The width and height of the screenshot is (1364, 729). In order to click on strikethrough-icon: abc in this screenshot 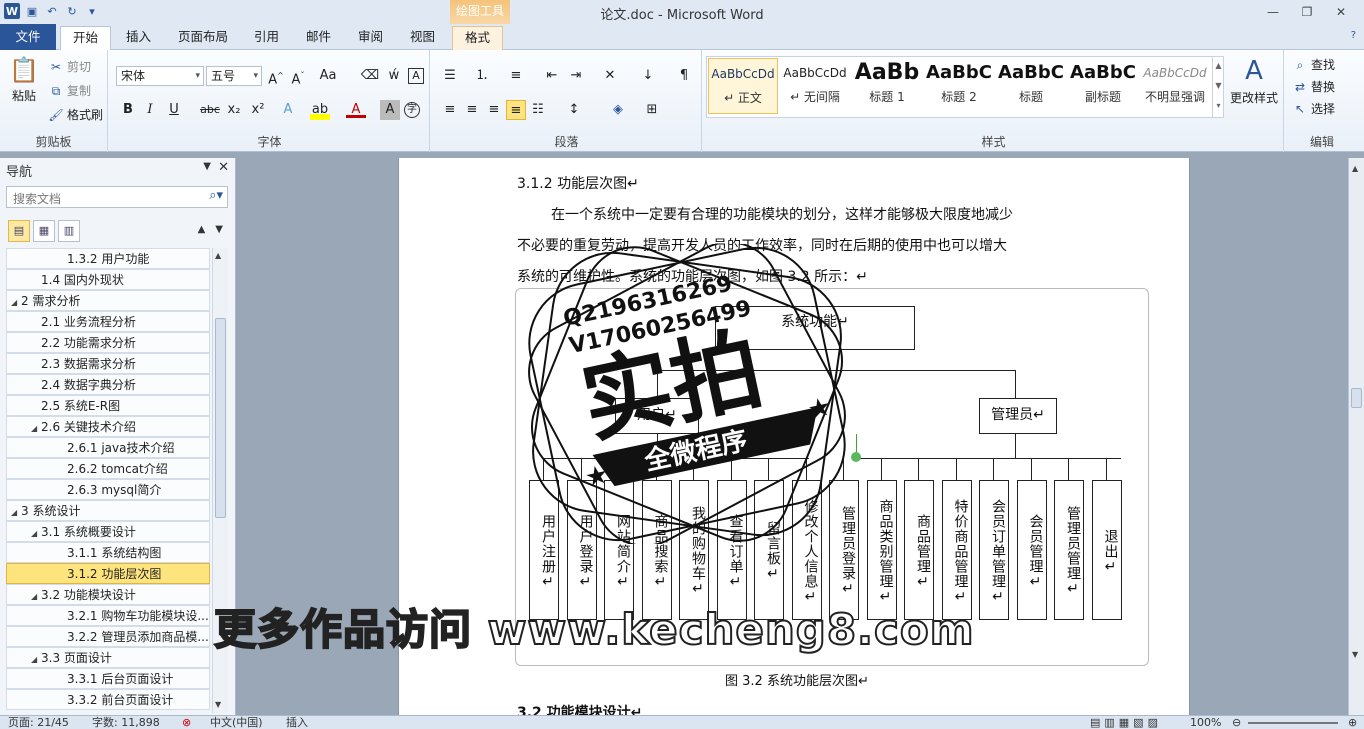, I will do `click(210, 110)`.